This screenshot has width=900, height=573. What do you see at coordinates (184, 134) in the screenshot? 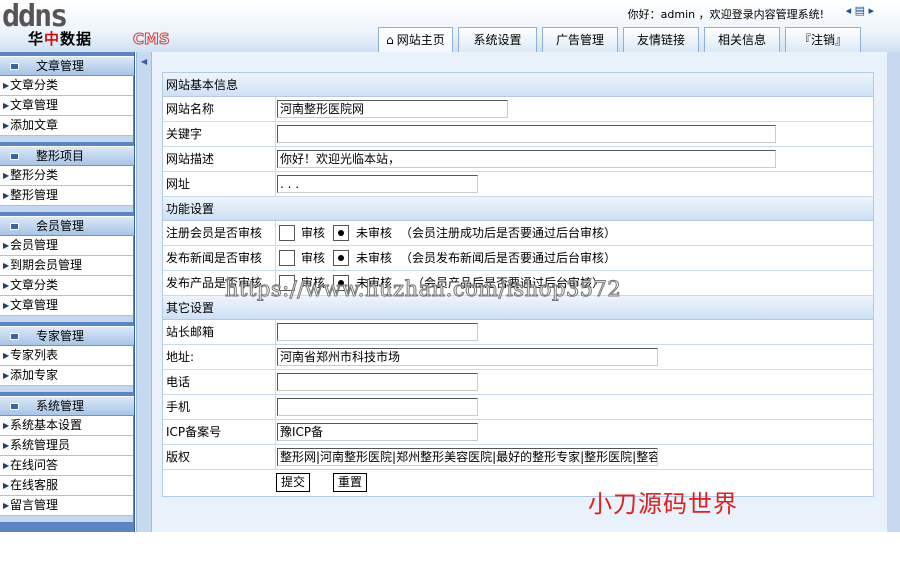
I see `keywords-label: 关键字` at bounding box center [184, 134].